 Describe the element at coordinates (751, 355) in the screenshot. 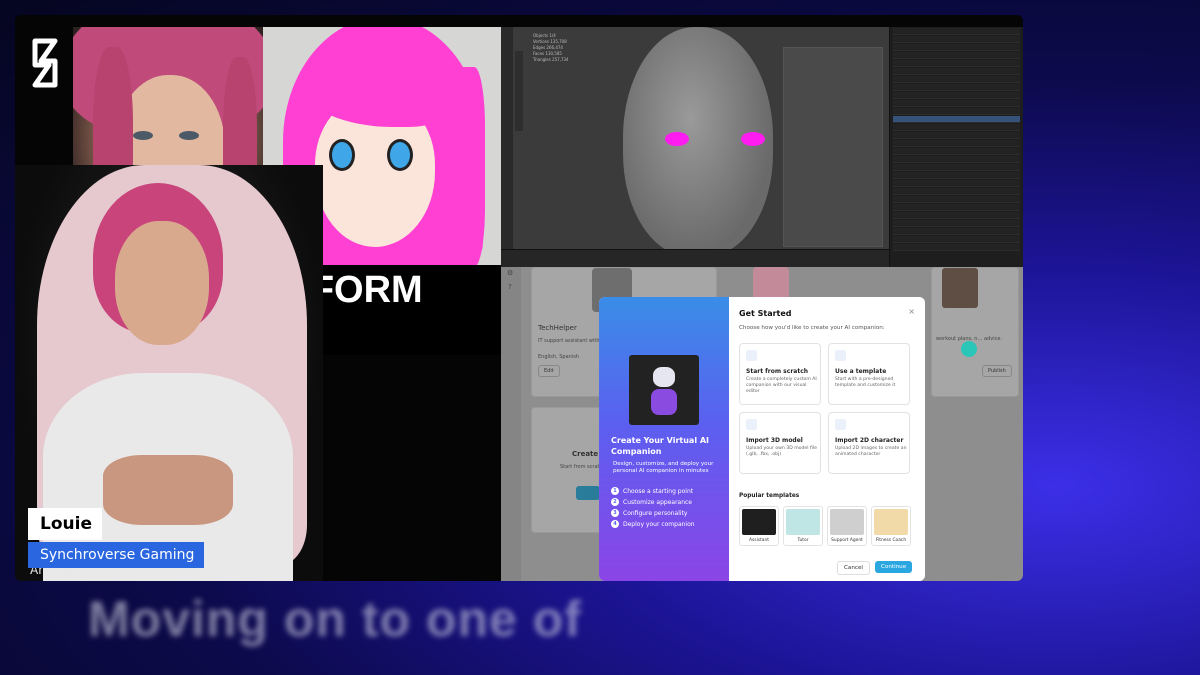

I see `wand-icon` at that location.